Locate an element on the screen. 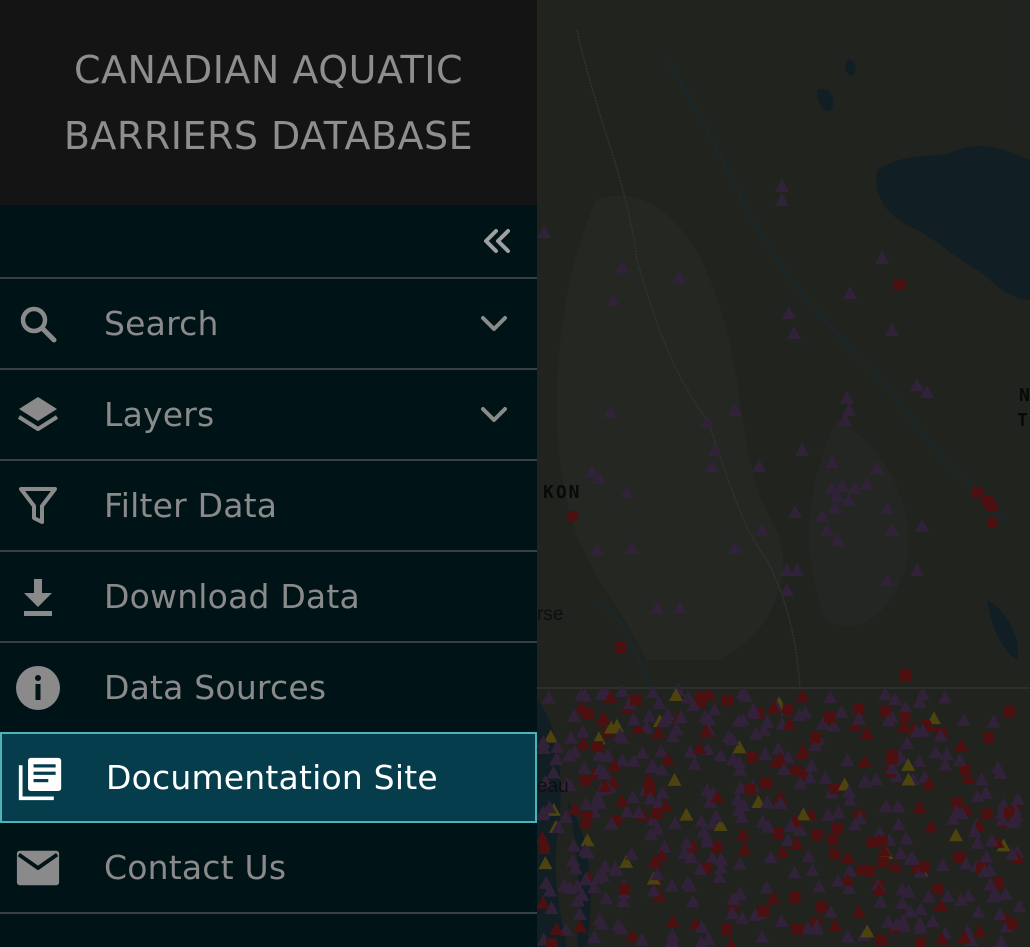  nav-item-label: Data Sources is located at coordinates (215, 687).